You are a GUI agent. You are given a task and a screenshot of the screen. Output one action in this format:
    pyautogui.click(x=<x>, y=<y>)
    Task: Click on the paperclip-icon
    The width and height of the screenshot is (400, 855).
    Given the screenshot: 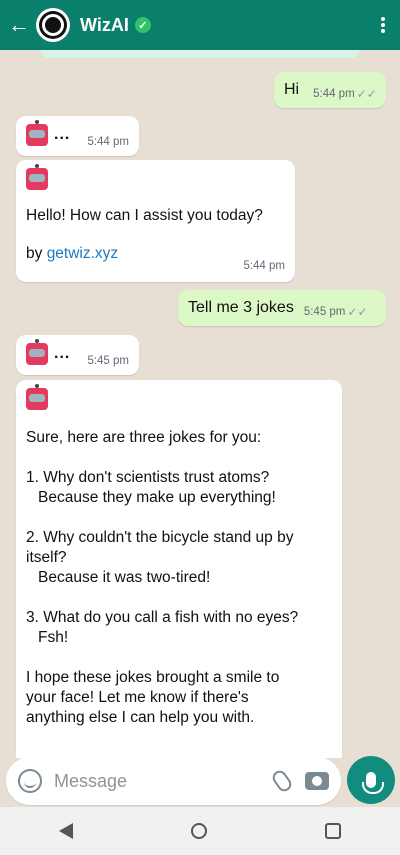 What is the action you would take?
    pyautogui.click(x=282, y=781)
    